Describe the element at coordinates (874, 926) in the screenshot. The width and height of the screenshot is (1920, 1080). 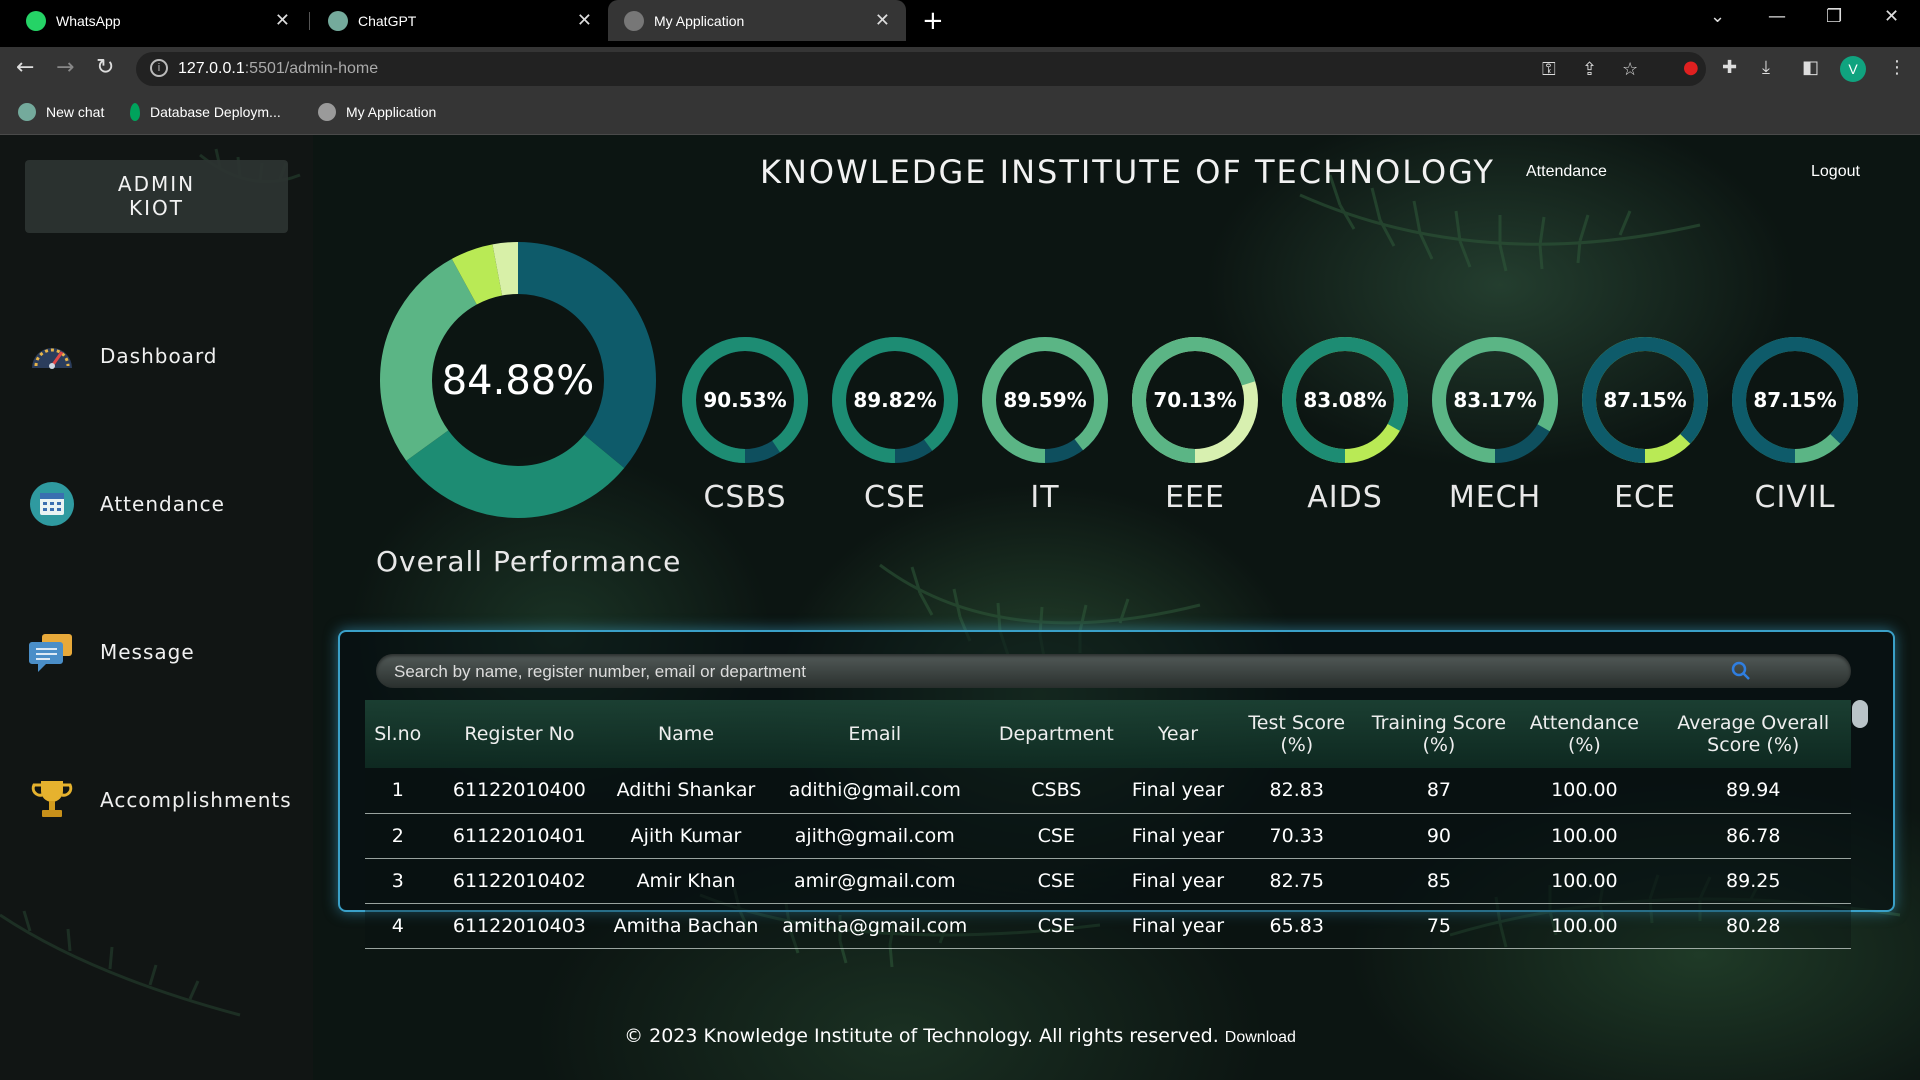
I see `table-cell: amitha@gmail.com` at that location.